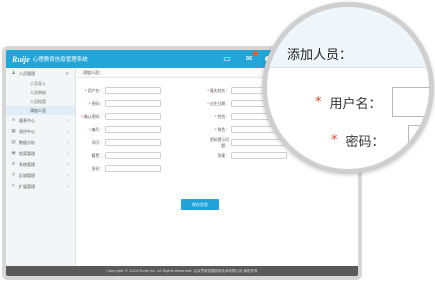 This screenshot has height=289, width=435. Describe the element at coordinates (27, 142) in the screenshot. I see `sidebar-item-label: 数据分析` at that location.